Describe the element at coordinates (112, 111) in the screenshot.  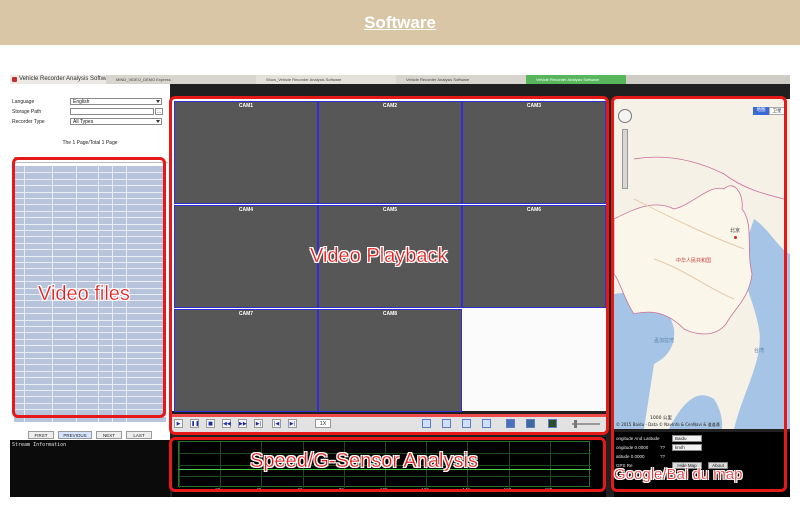
I see `storage-path-input` at that location.